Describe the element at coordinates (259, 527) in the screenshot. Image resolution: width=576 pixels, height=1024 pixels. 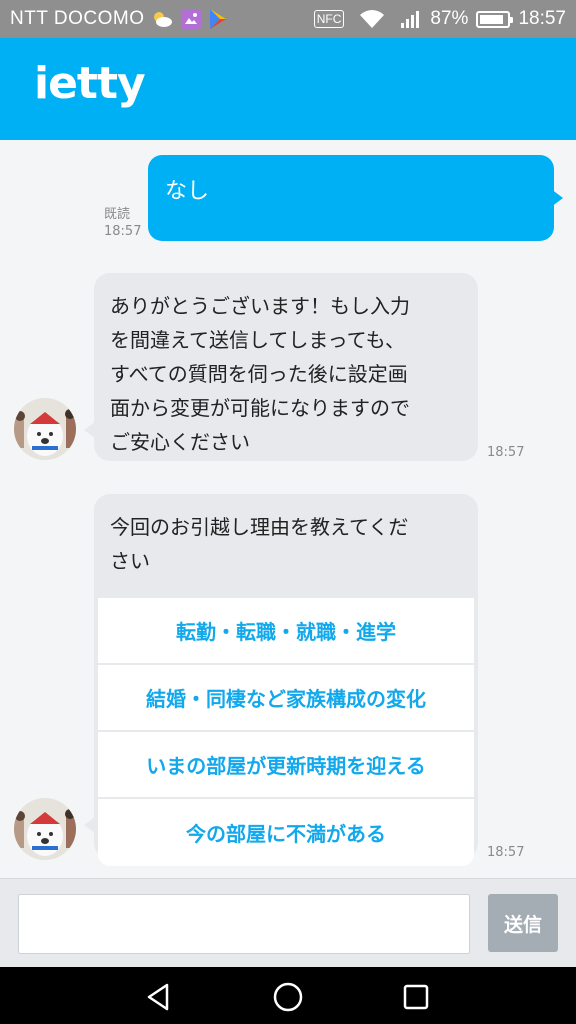
I see `question-line: 今回のお引越し理由を教えてくだ` at that location.